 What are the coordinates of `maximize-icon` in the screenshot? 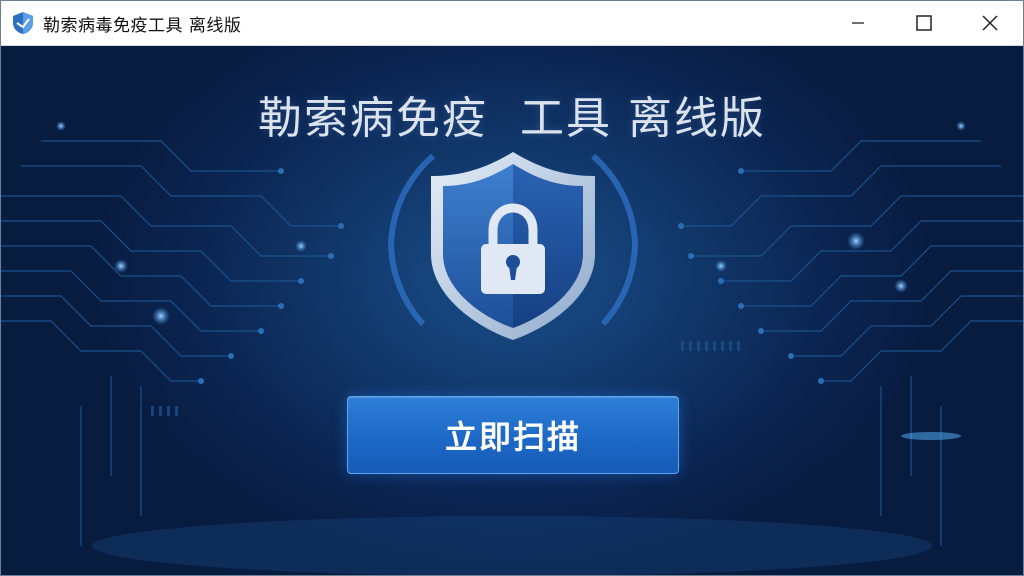 It's located at (924, 23).